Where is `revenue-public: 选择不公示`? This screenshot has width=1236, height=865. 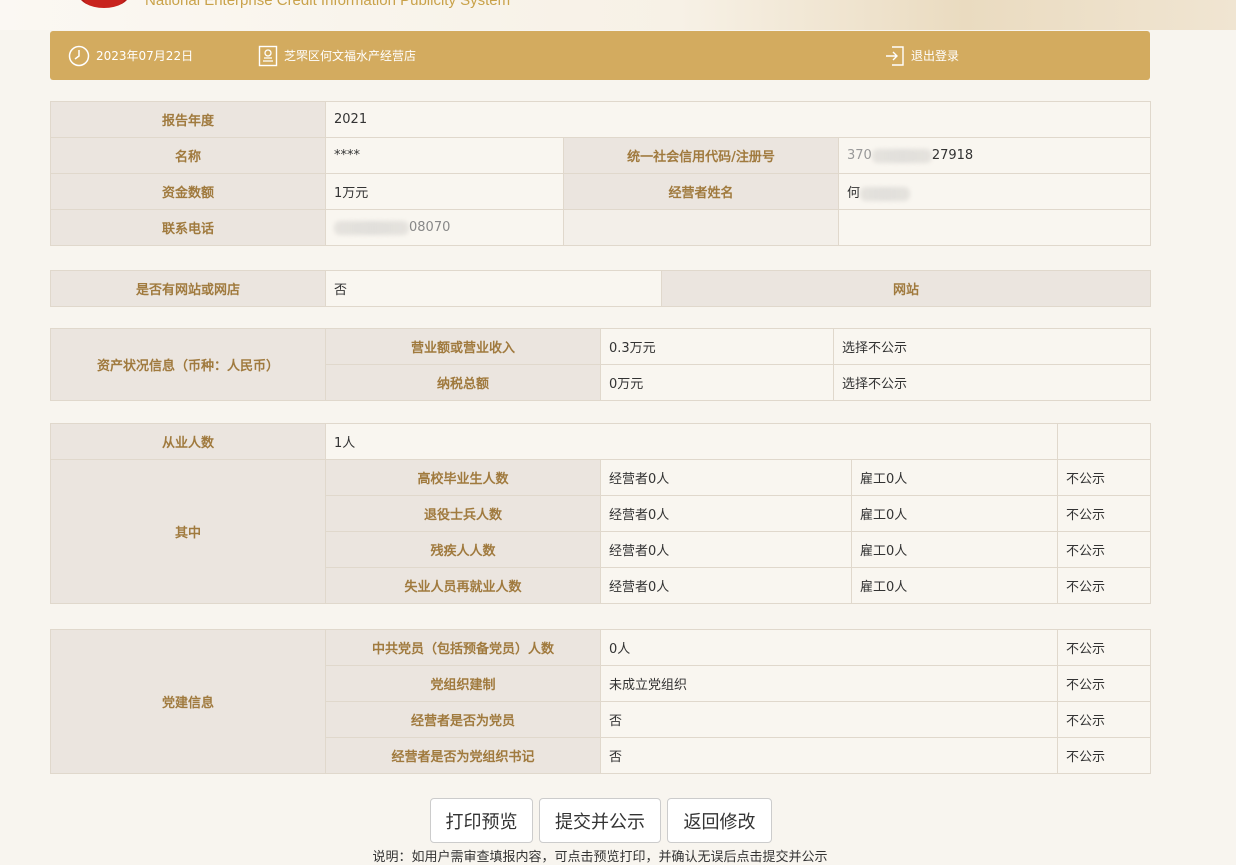 revenue-public: 选择不公示 is located at coordinates (992, 346).